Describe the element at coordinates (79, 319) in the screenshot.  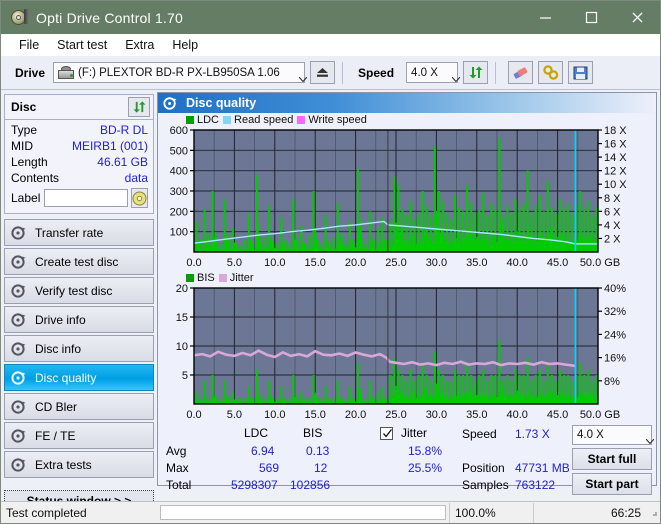
I see `sidebar-item-drive-info: Drive info` at that location.